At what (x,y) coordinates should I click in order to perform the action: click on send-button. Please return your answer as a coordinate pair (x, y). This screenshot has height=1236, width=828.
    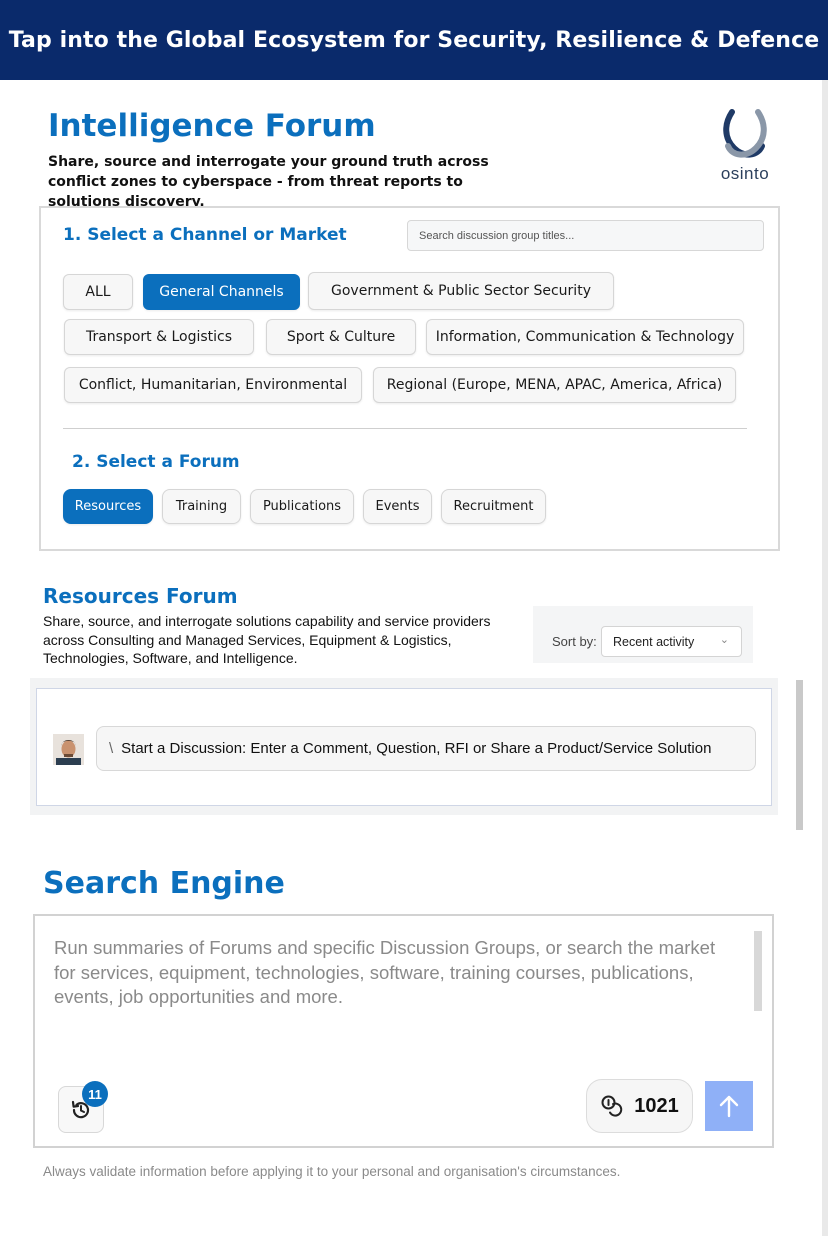
    Looking at the image, I should click on (729, 1106).